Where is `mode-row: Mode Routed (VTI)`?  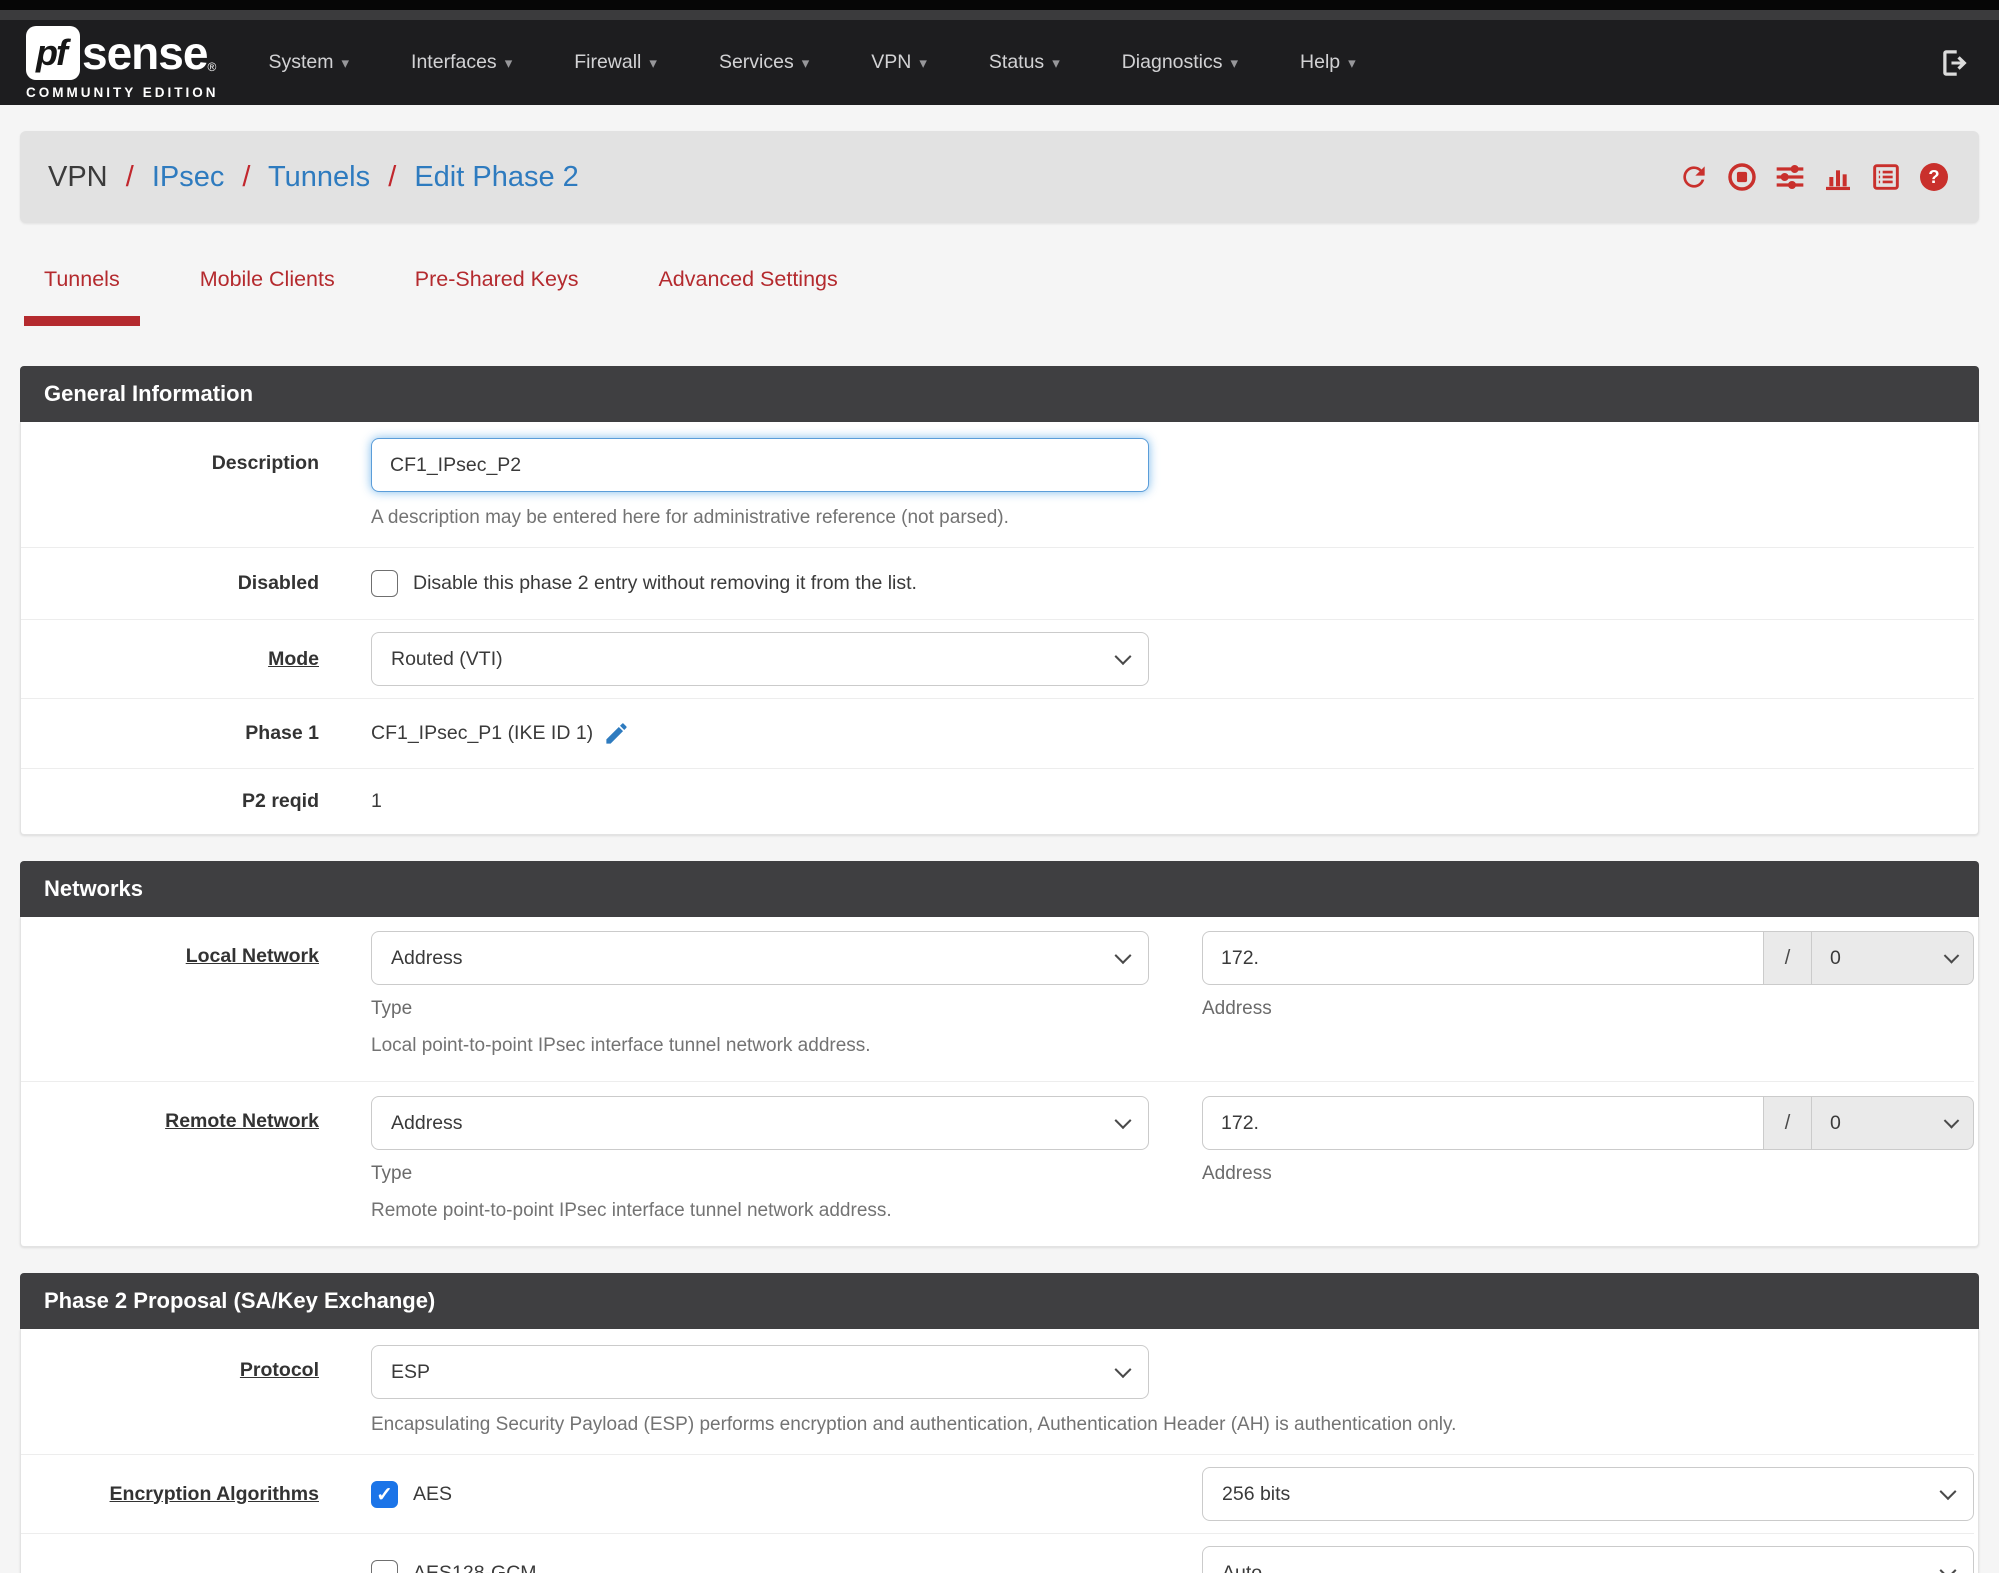 mode-row: Mode Routed (VTI) is located at coordinates (997, 658).